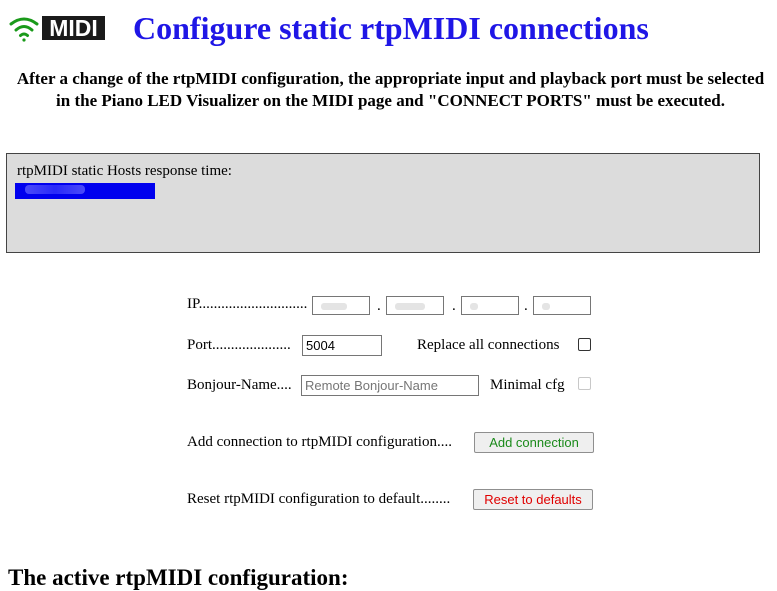 The width and height of the screenshot is (777, 591). I want to click on reset-to-defaults-button: Reset to defaults, so click(533, 499).